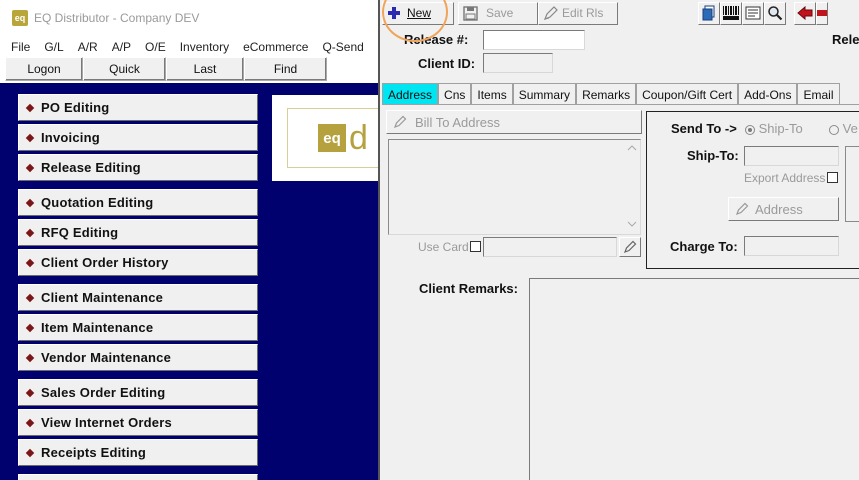 Image resolution: width=859 pixels, height=480 pixels. I want to click on tab-remarks: Remarks, so click(606, 94).